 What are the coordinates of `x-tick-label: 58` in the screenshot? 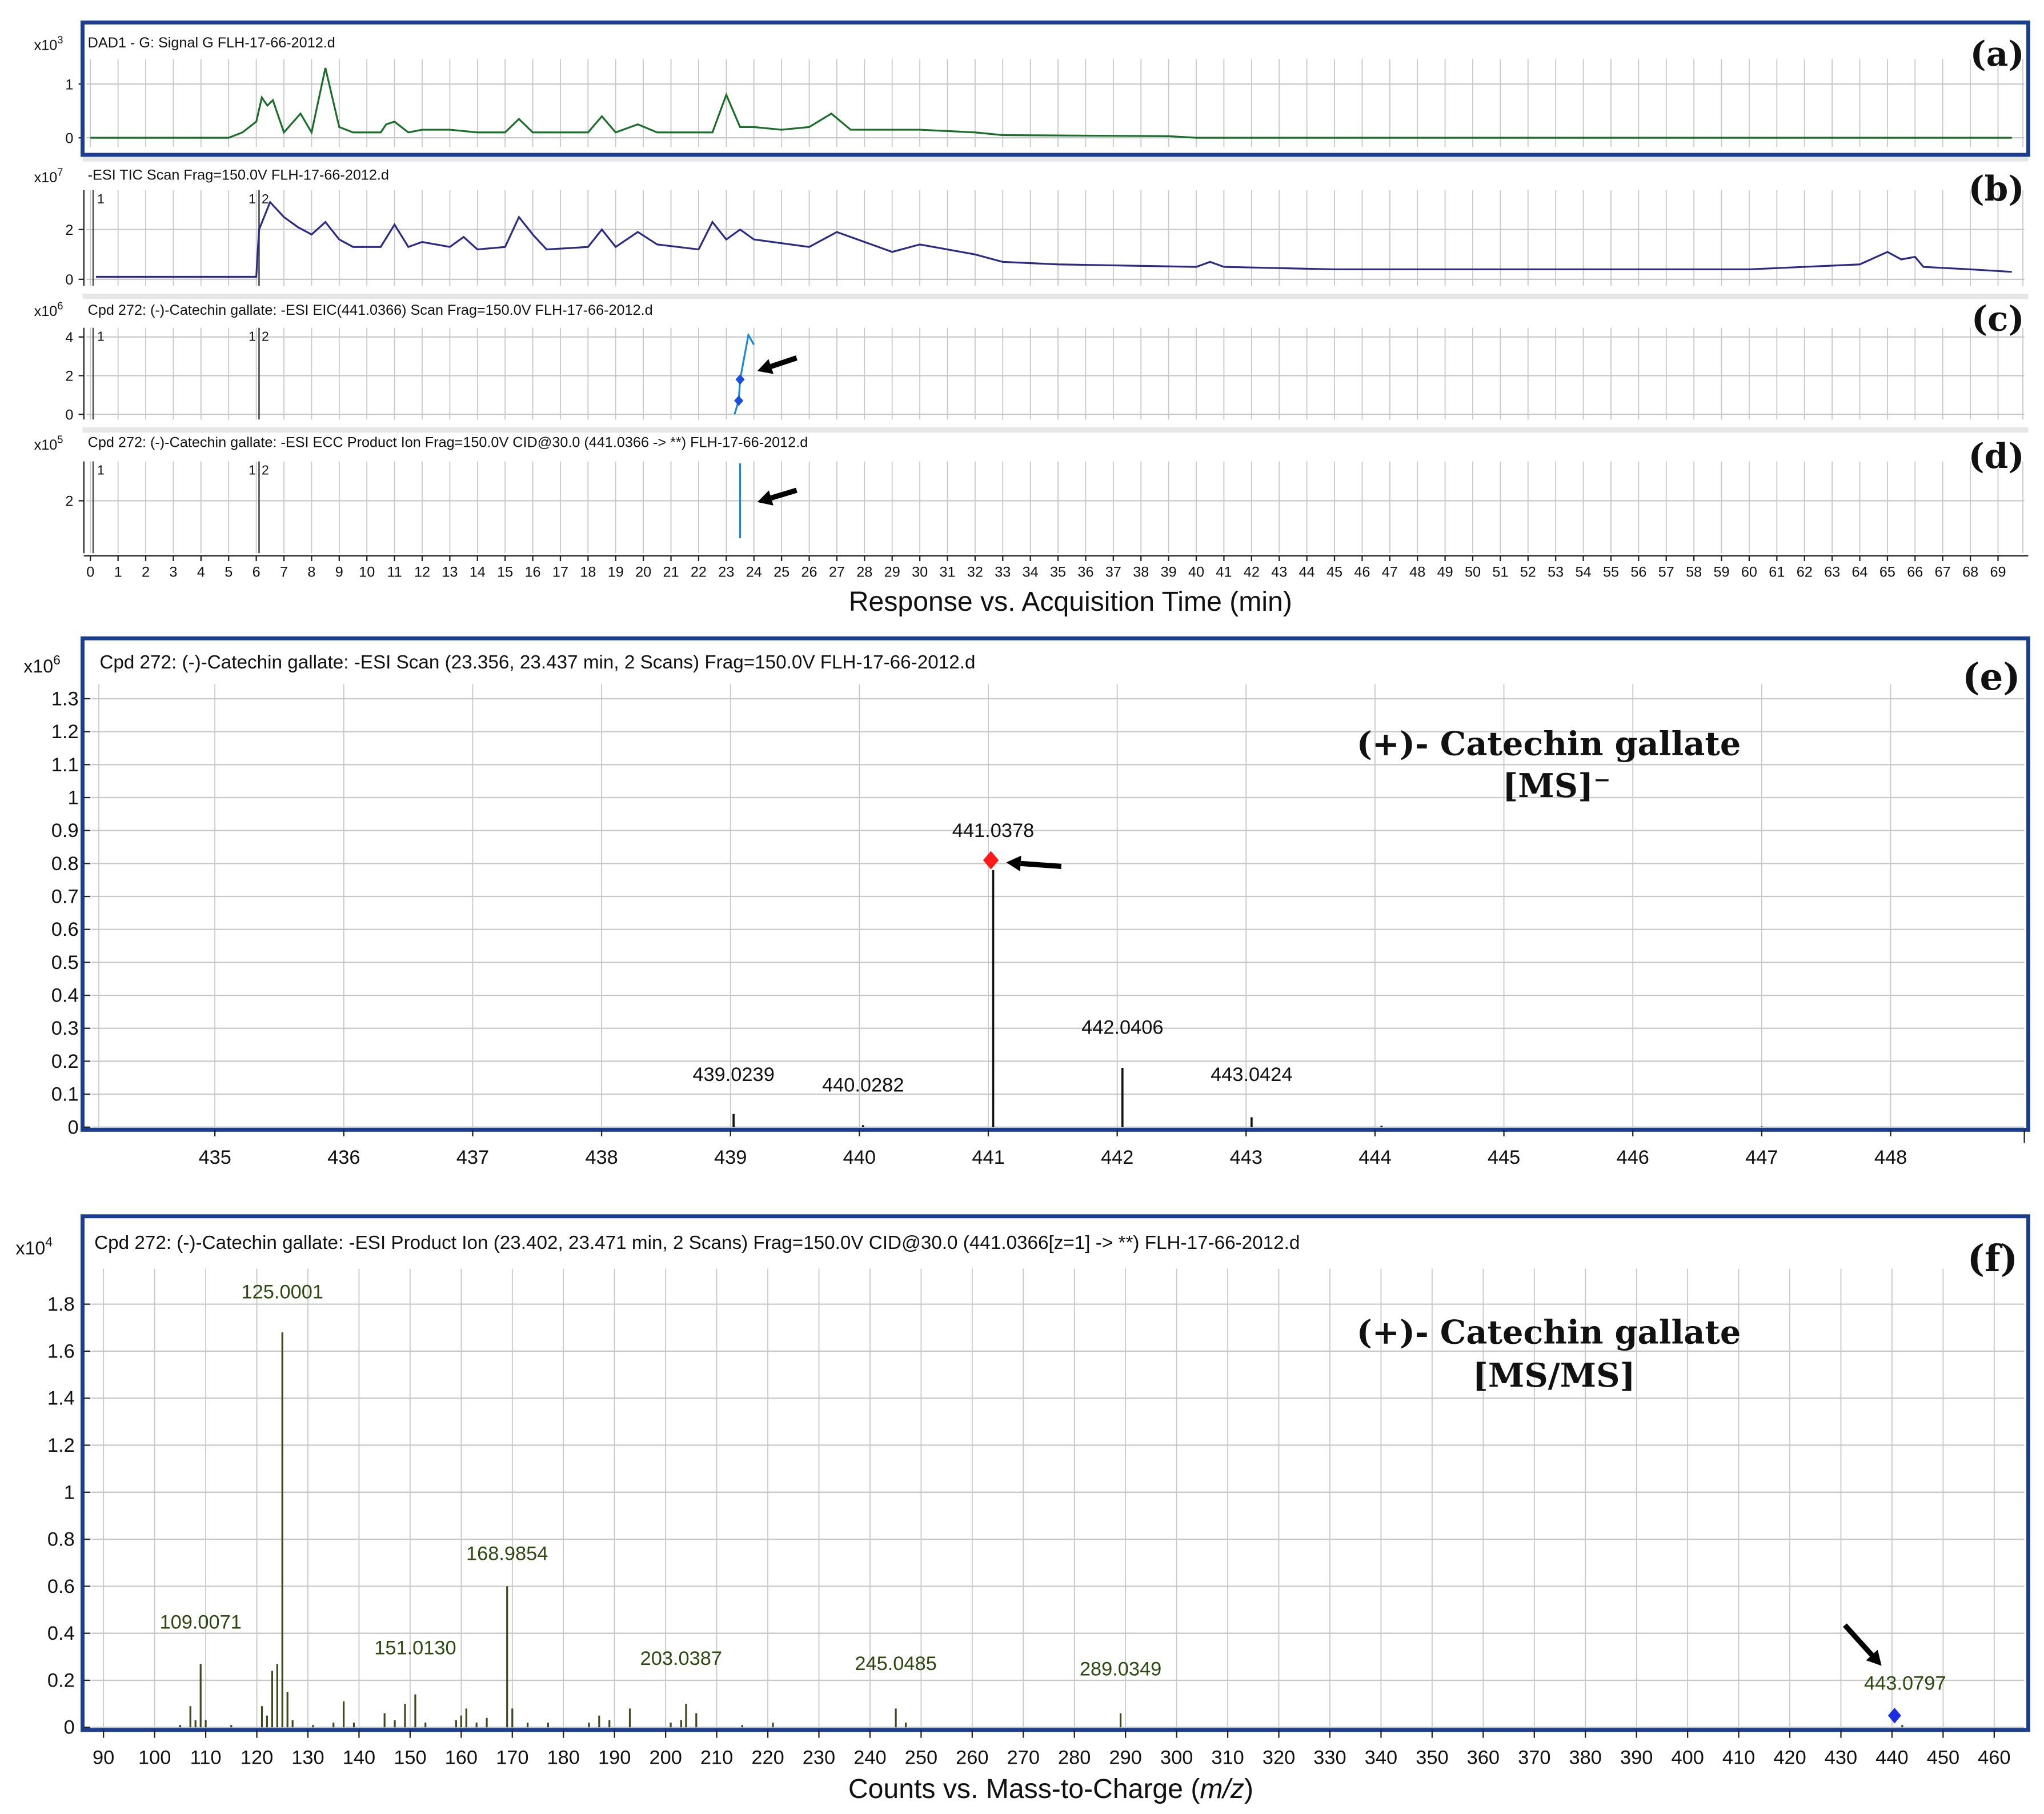 It's located at (1694, 572).